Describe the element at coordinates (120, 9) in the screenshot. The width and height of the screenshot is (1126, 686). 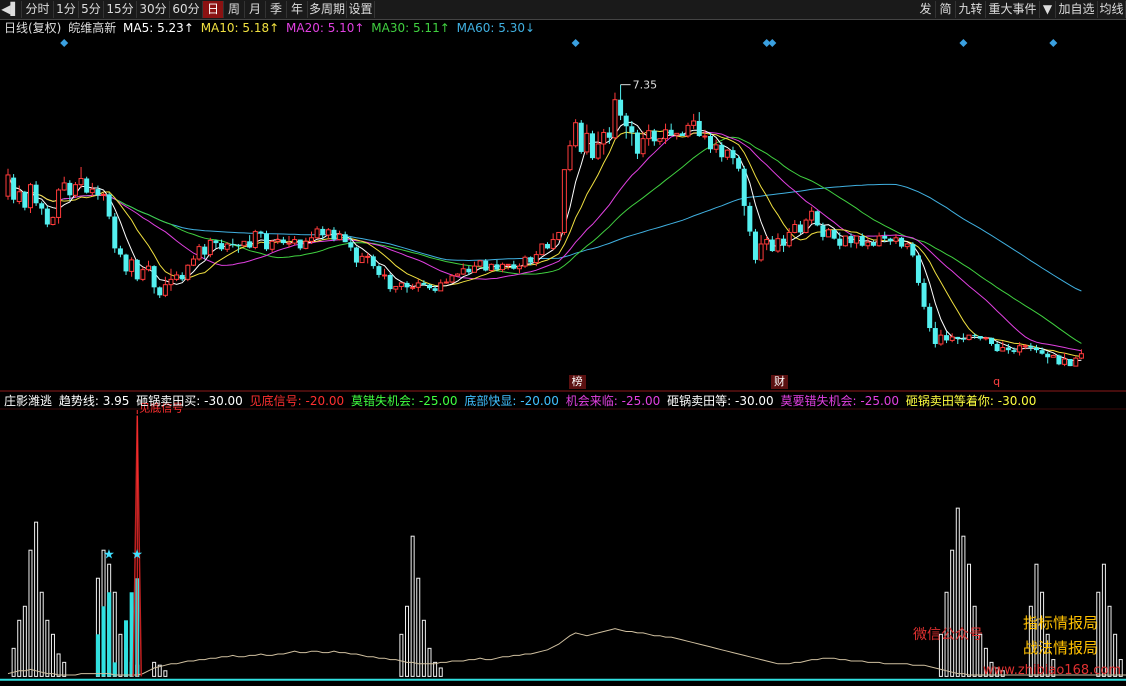
I see `tab-15min: 15分` at that location.